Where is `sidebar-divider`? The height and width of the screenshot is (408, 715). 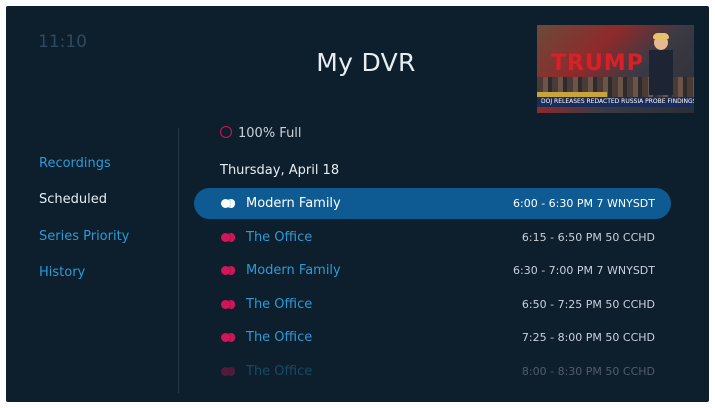
sidebar-divider is located at coordinates (178, 260).